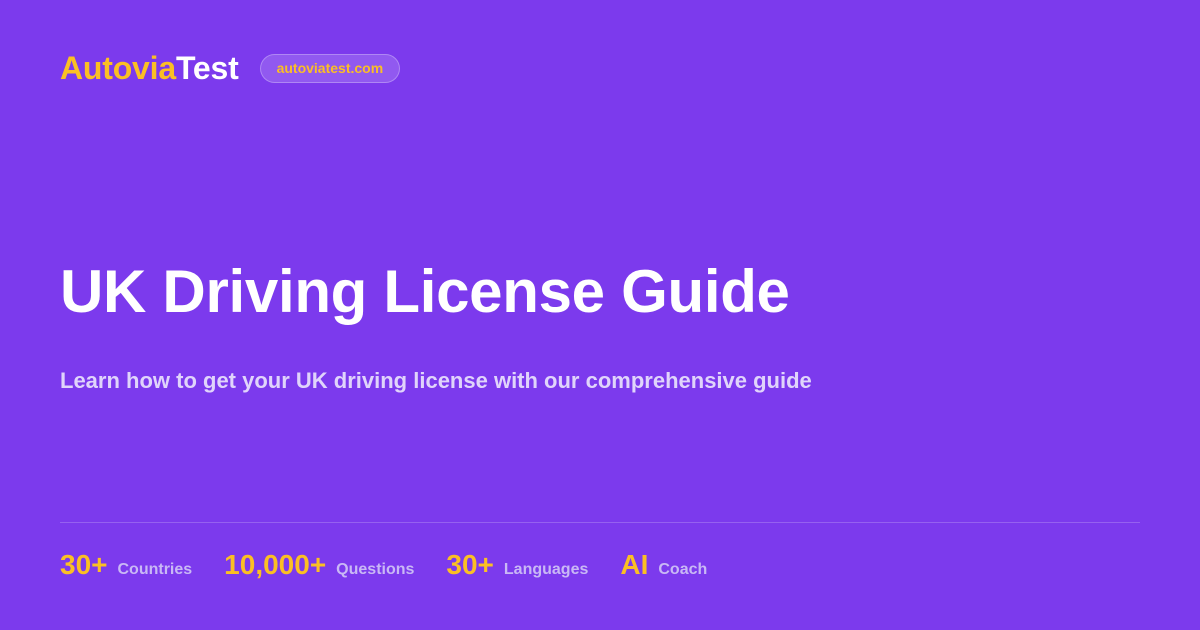  Describe the element at coordinates (425, 291) in the screenshot. I see `page-title: UK Driving License Guide` at that location.